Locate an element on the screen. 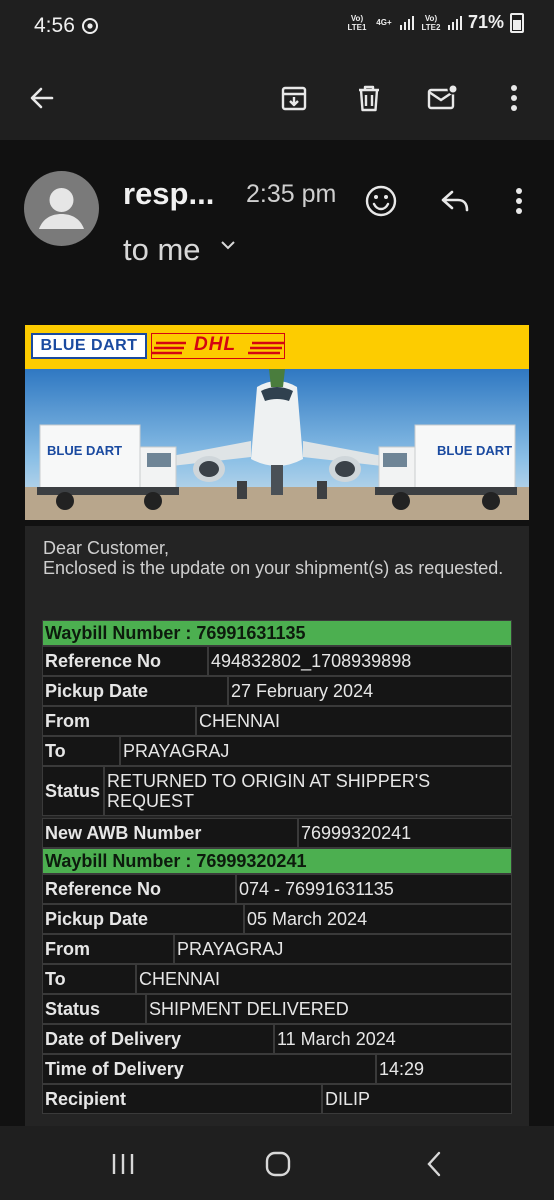 Image resolution: width=554 pixels, height=1200 pixels. table-row: To PRAYAGRAJ is located at coordinates (277, 751).